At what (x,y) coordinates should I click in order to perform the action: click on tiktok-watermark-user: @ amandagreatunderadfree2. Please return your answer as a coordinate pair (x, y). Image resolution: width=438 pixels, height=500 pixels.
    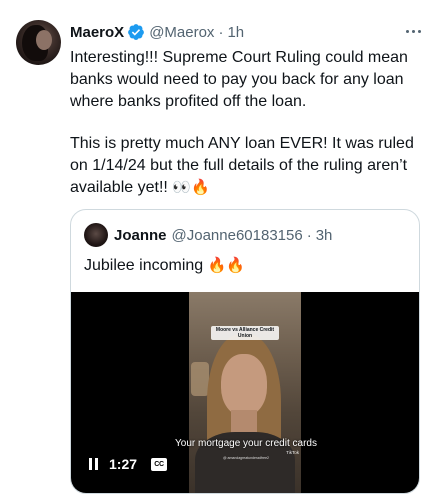
    Looking at the image, I should click on (246, 458).